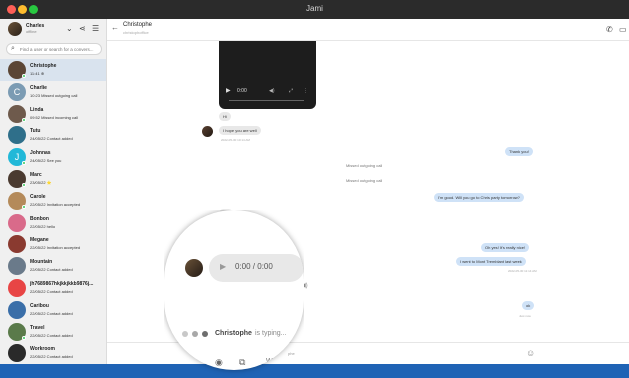  I want to click on account-header: Charles offline ⌄ ⋖ ☰, so click(53, 29).